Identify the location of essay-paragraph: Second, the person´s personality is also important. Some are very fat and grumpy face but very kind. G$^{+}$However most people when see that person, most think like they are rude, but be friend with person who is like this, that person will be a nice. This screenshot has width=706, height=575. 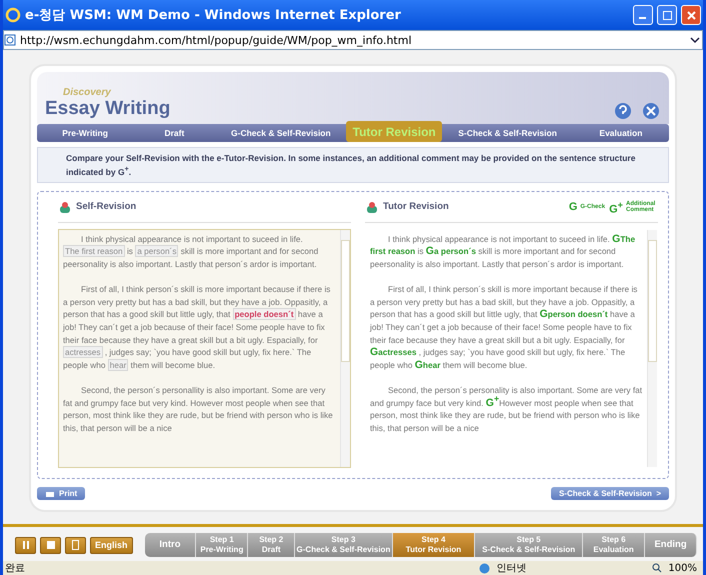
(506, 409).